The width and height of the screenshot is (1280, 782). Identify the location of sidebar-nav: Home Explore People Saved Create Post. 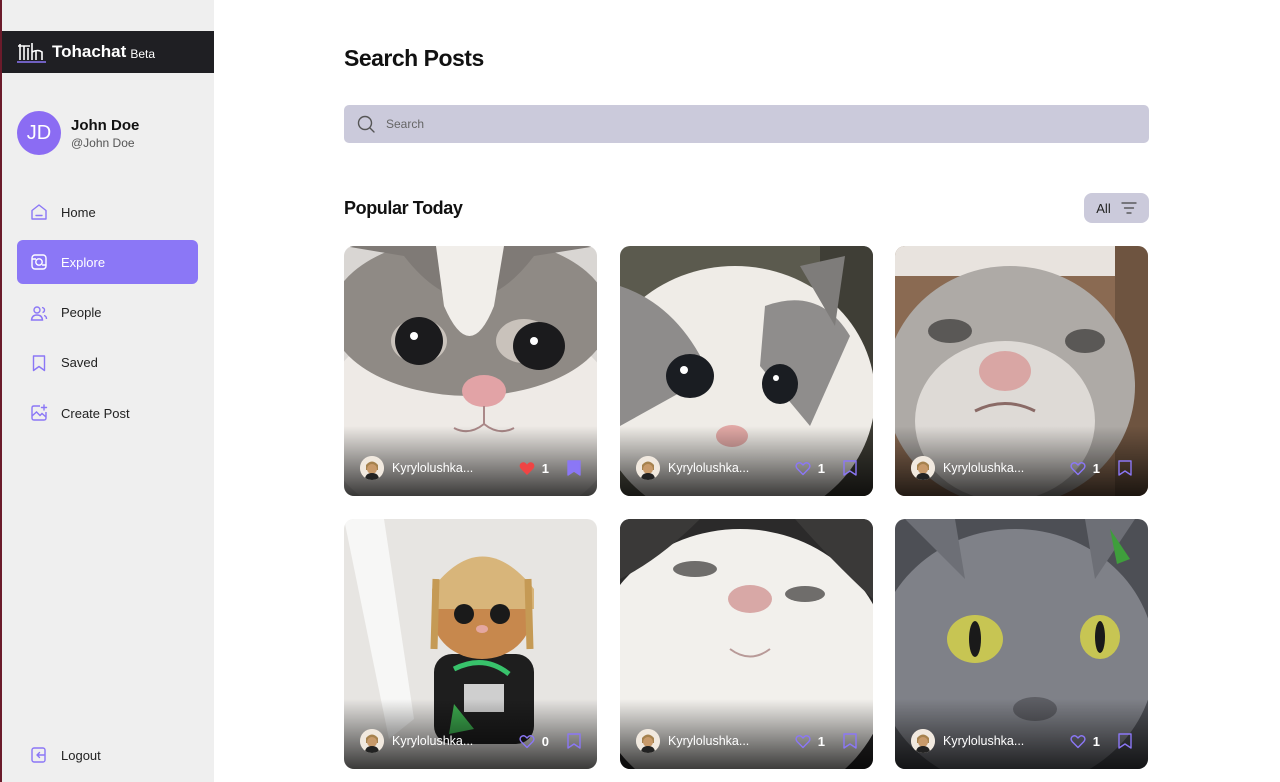
(107, 315).